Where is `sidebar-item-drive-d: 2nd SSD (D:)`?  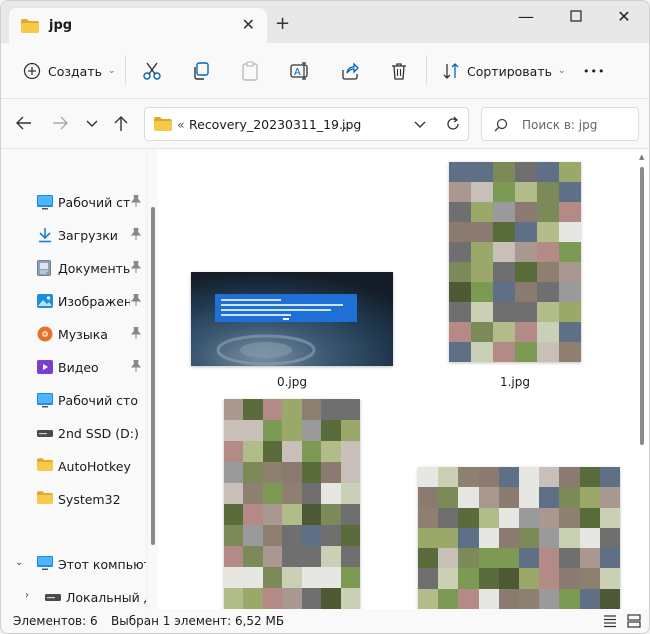 sidebar-item-drive-d: 2nd SSD (D:) is located at coordinates (73, 433).